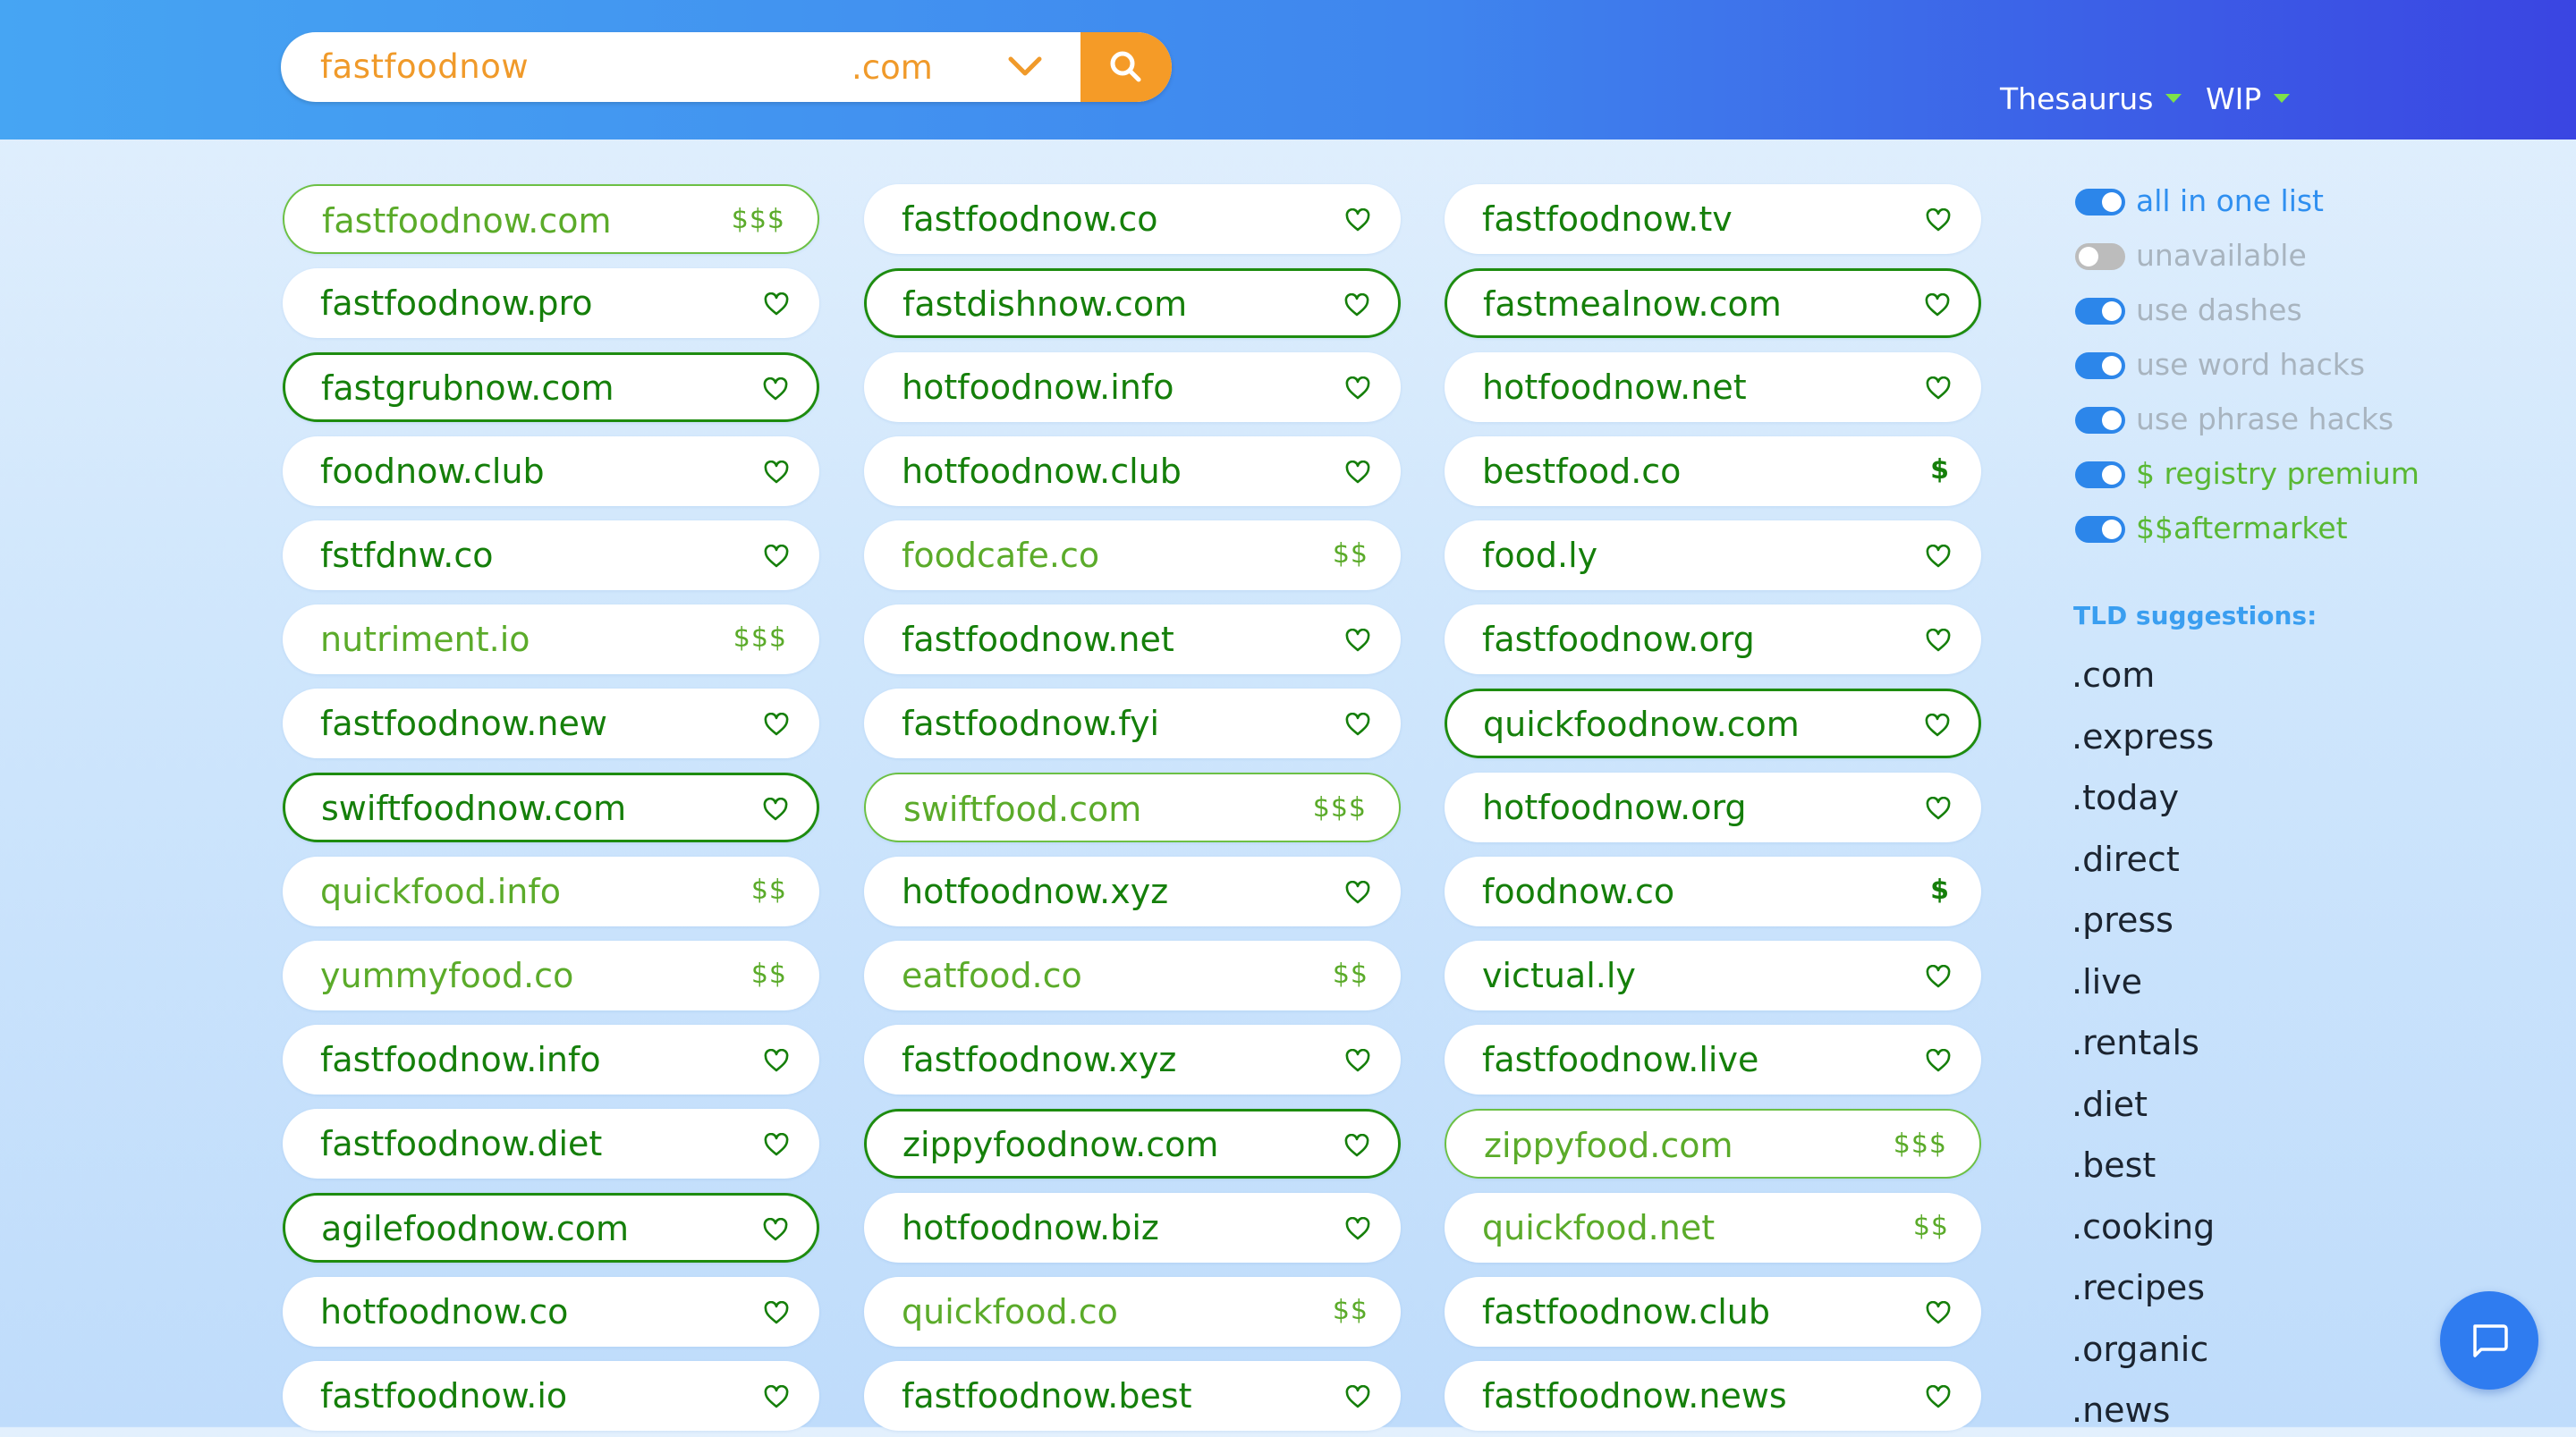  What do you see at coordinates (2138, 1287) in the screenshot?
I see `tld-suggestion: .recipes` at bounding box center [2138, 1287].